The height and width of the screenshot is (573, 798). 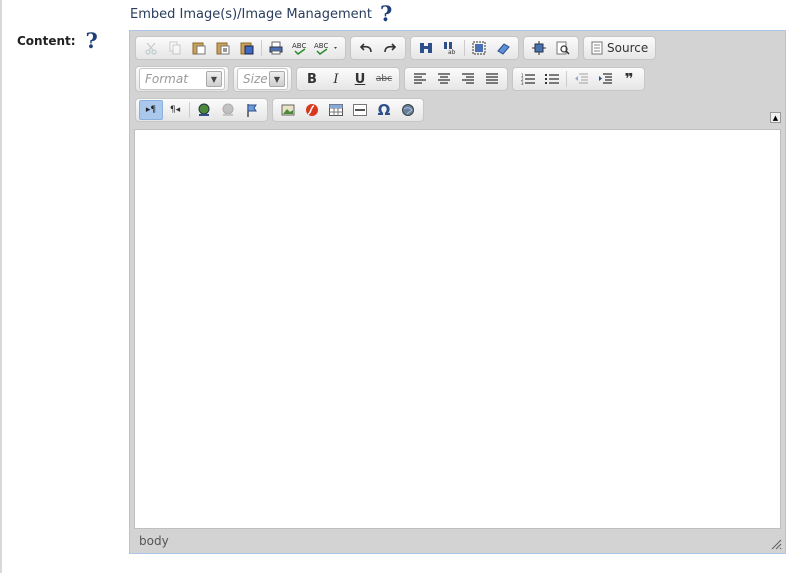 I want to click on clipboard-group: ABC ABC, so click(x=240, y=48).